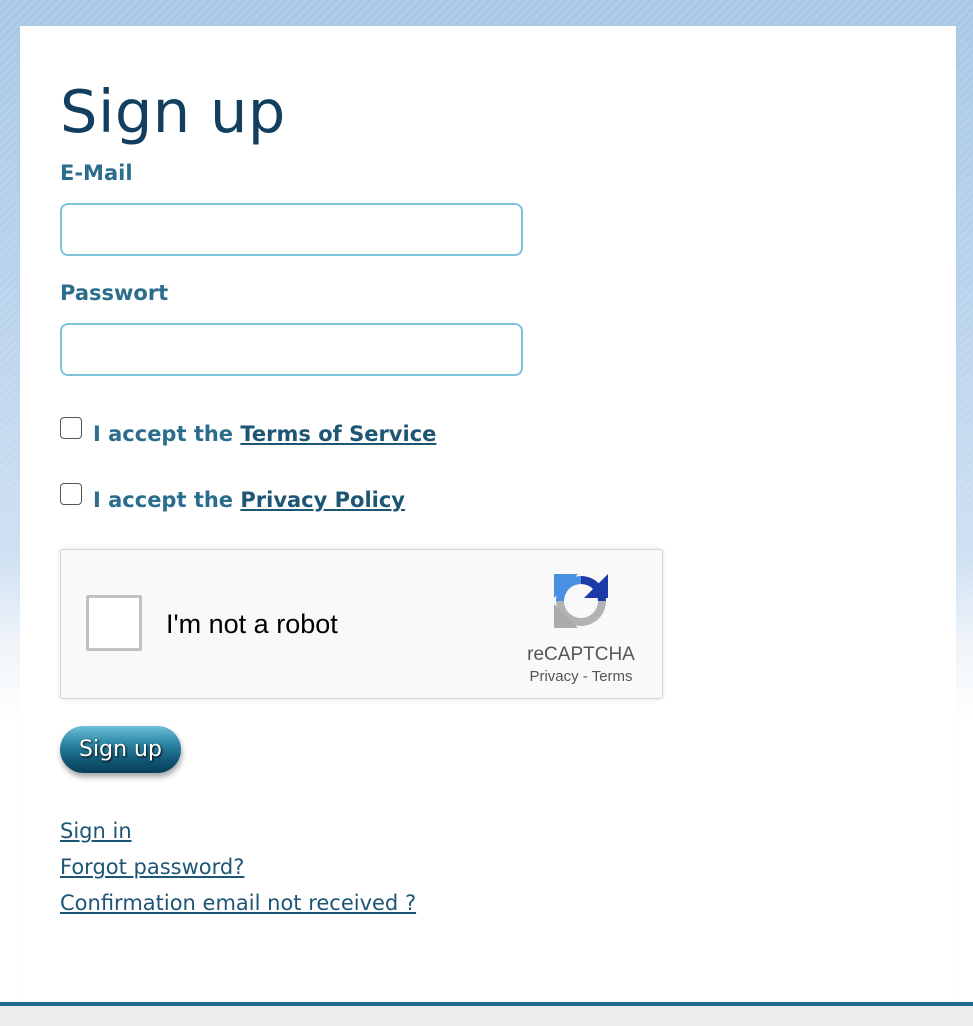 The height and width of the screenshot is (1026, 973). What do you see at coordinates (163, 500) in the screenshot?
I see `privacy-prefix: I accept the` at bounding box center [163, 500].